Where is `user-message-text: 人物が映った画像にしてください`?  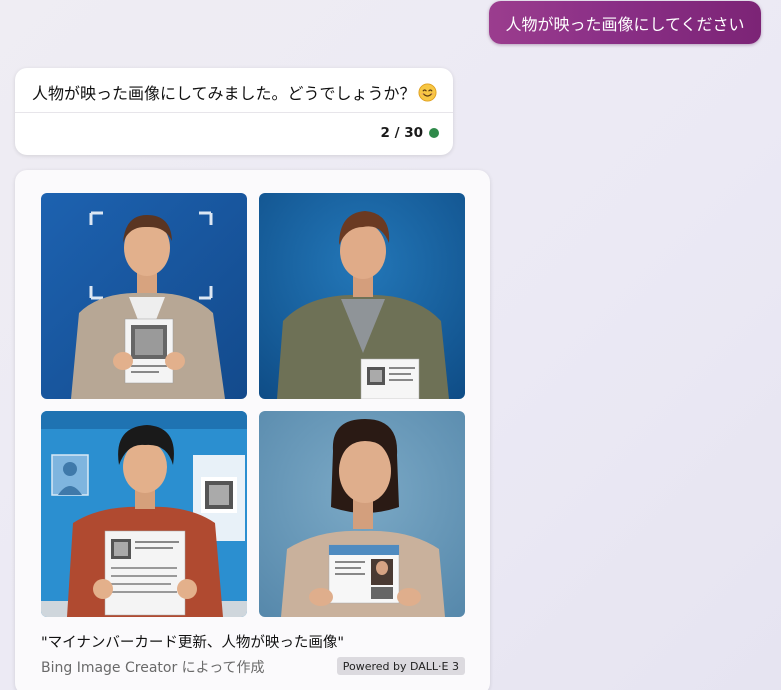 user-message-text: 人物が映った画像にしてください is located at coordinates (625, 24).